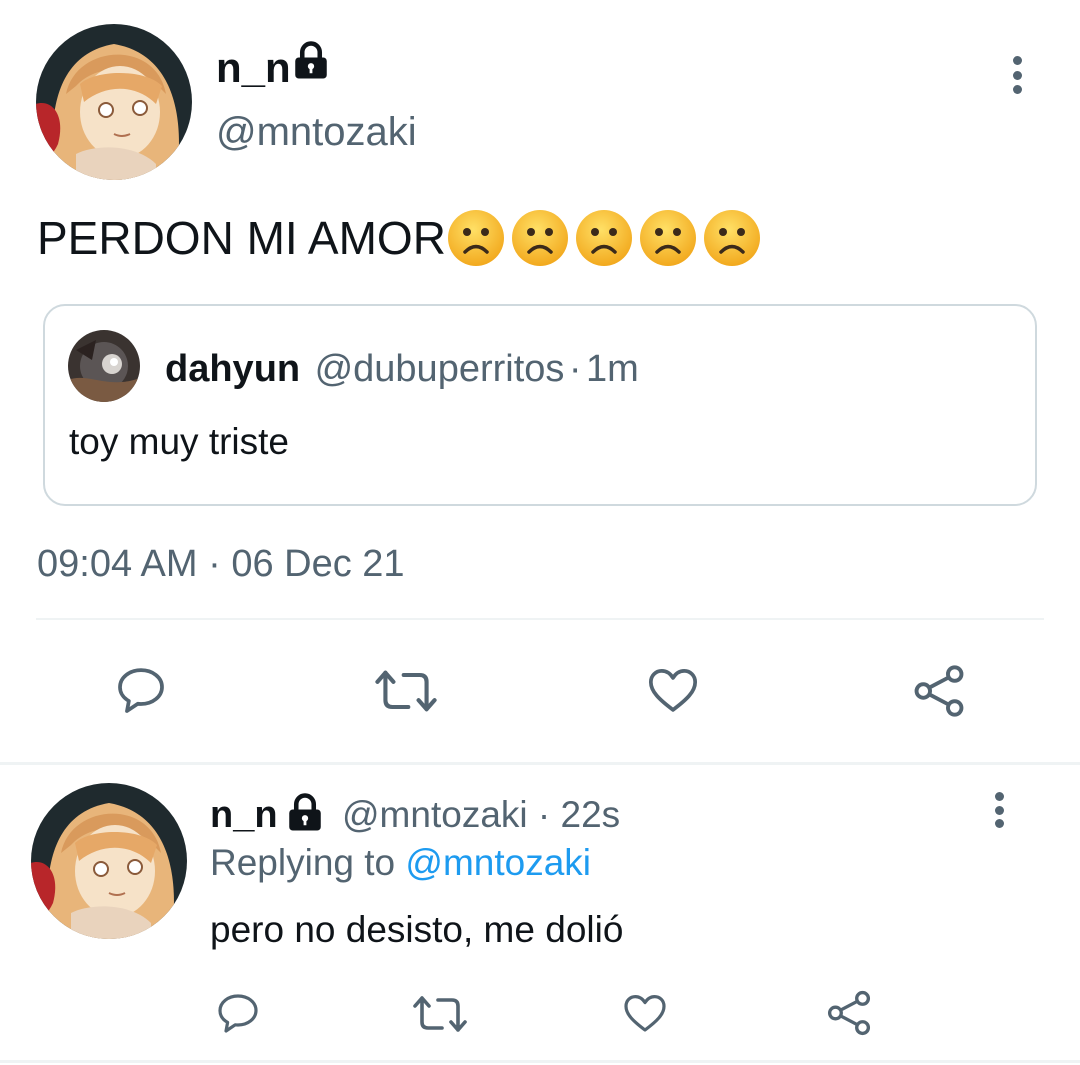  What do you see at coordinates (104, 366) in the screenshot?
I see `quoted-author-avatar` at bounding box center [104, 366].